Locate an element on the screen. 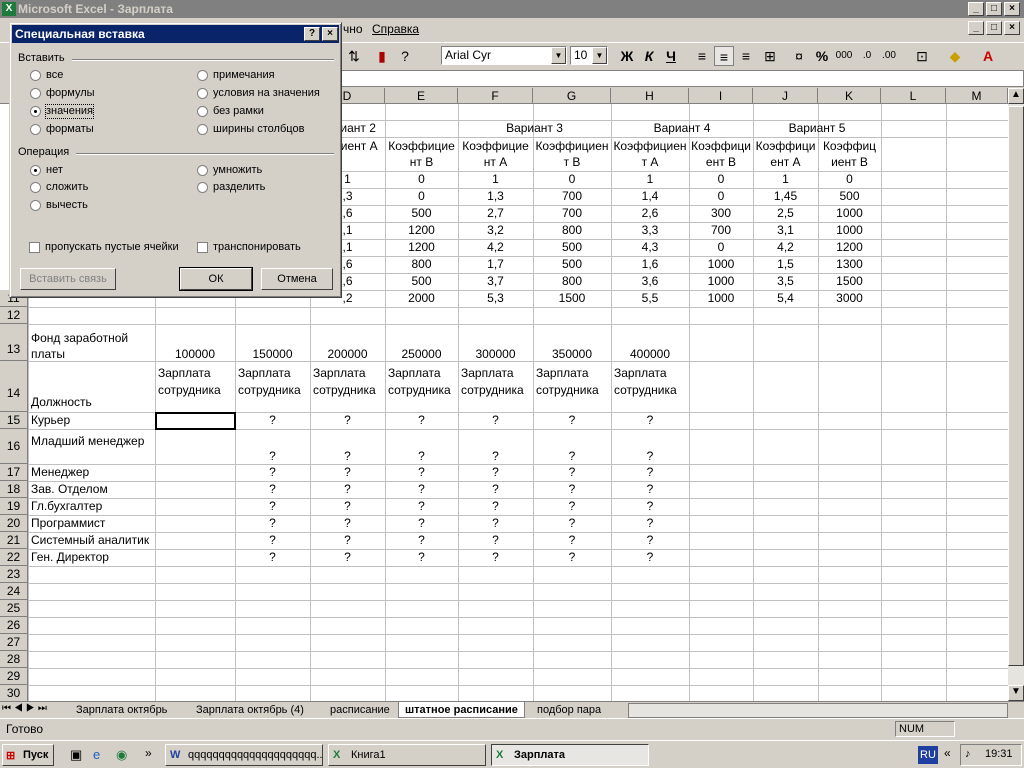  scroll-up-icon: ▲ is located at coordinates (1016, 96).